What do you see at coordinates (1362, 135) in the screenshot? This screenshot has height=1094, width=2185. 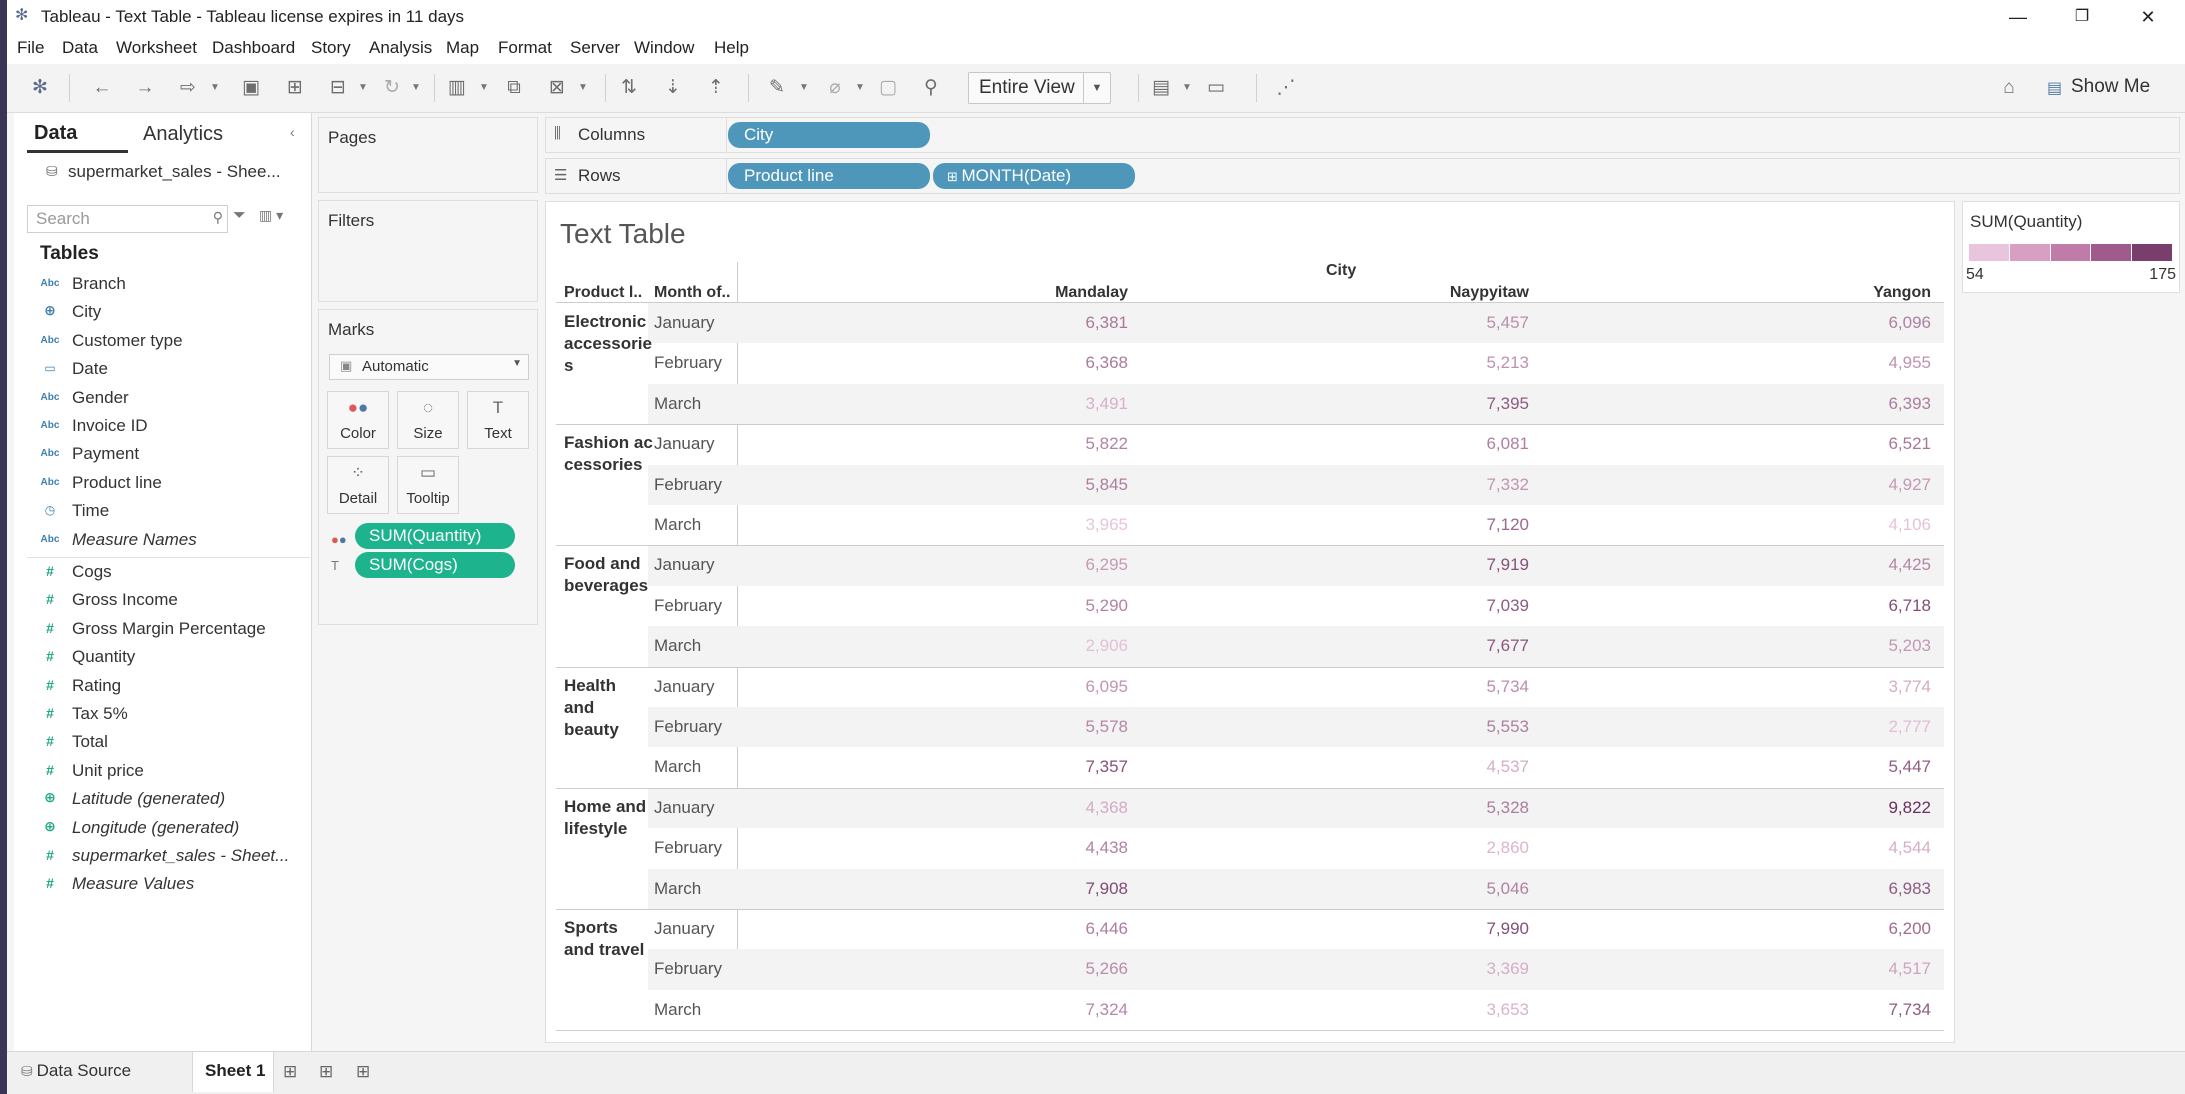 I see `columns-shelf: ⫼ Columns City` at bounding box center [1362, 135].